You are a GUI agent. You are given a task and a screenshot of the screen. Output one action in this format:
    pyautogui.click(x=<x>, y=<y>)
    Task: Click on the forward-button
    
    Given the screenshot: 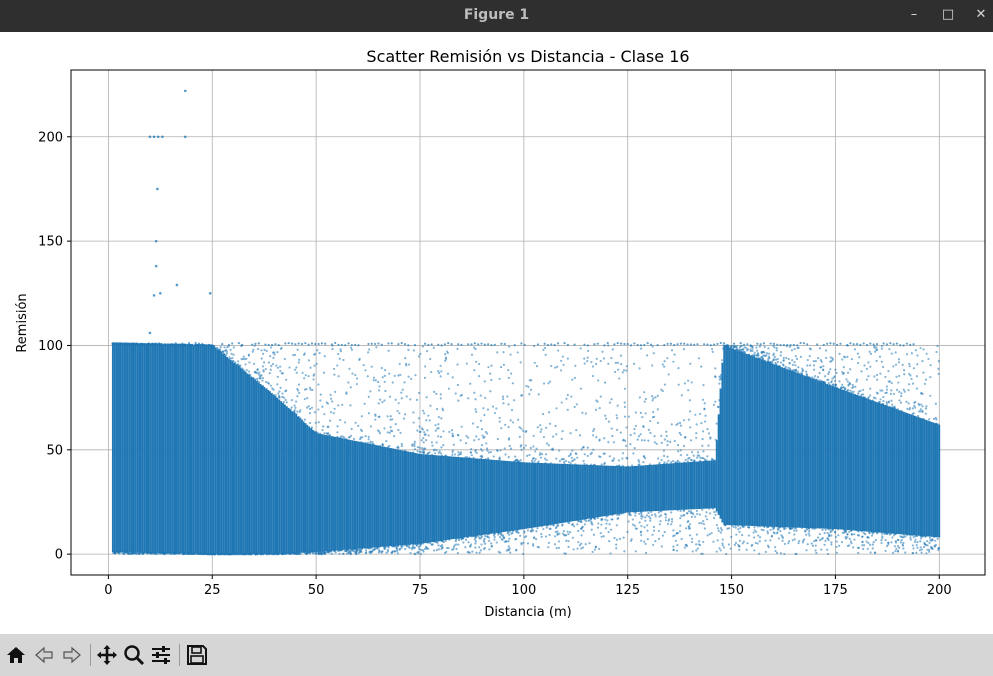 What is the action you would take?
    pyautogui.click(x=72, y=655)
    